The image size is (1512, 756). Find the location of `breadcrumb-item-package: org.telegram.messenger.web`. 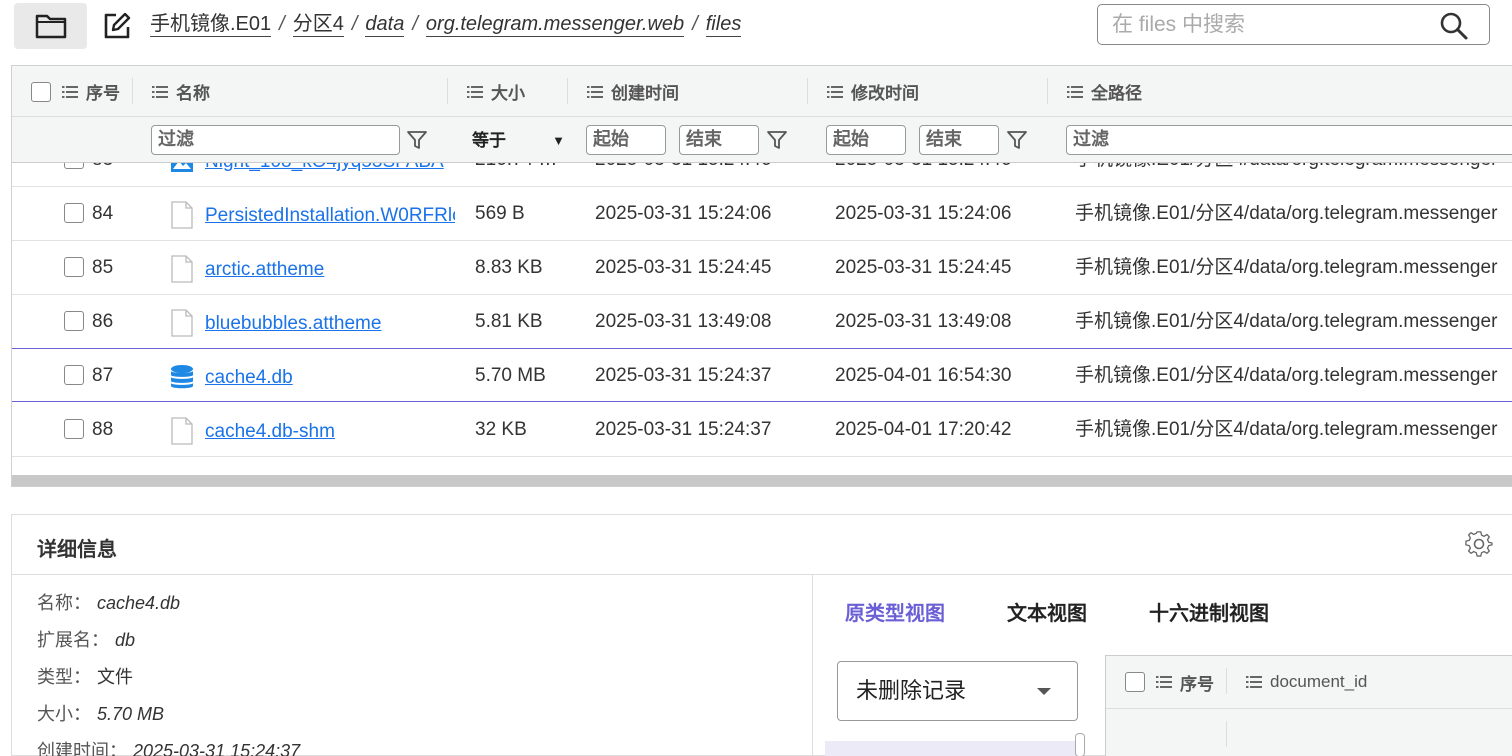

breadcrumb-item-package: org.telegram.messenger.web is located at coordinates (555, 24).